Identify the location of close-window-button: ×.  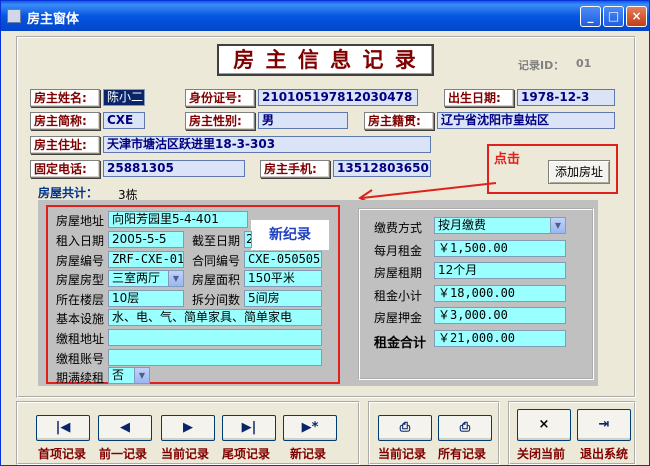
(636, 16).